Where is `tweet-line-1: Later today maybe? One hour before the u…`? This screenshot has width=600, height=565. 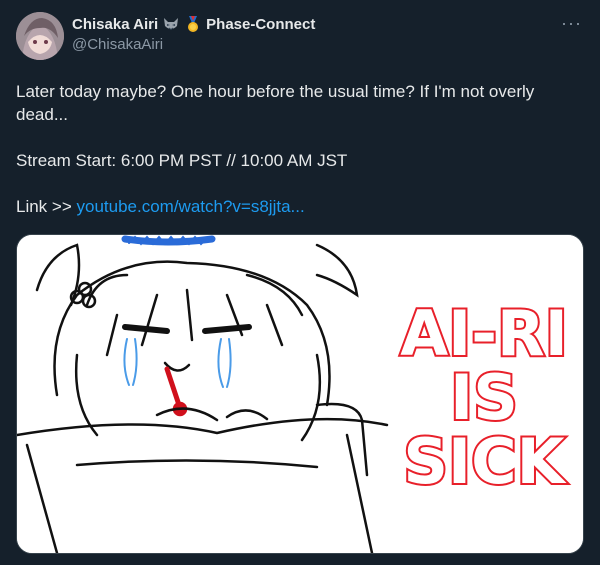
tweet-line-1: Later today maybe? One hour before the u… is located at coordinates (277, 103).